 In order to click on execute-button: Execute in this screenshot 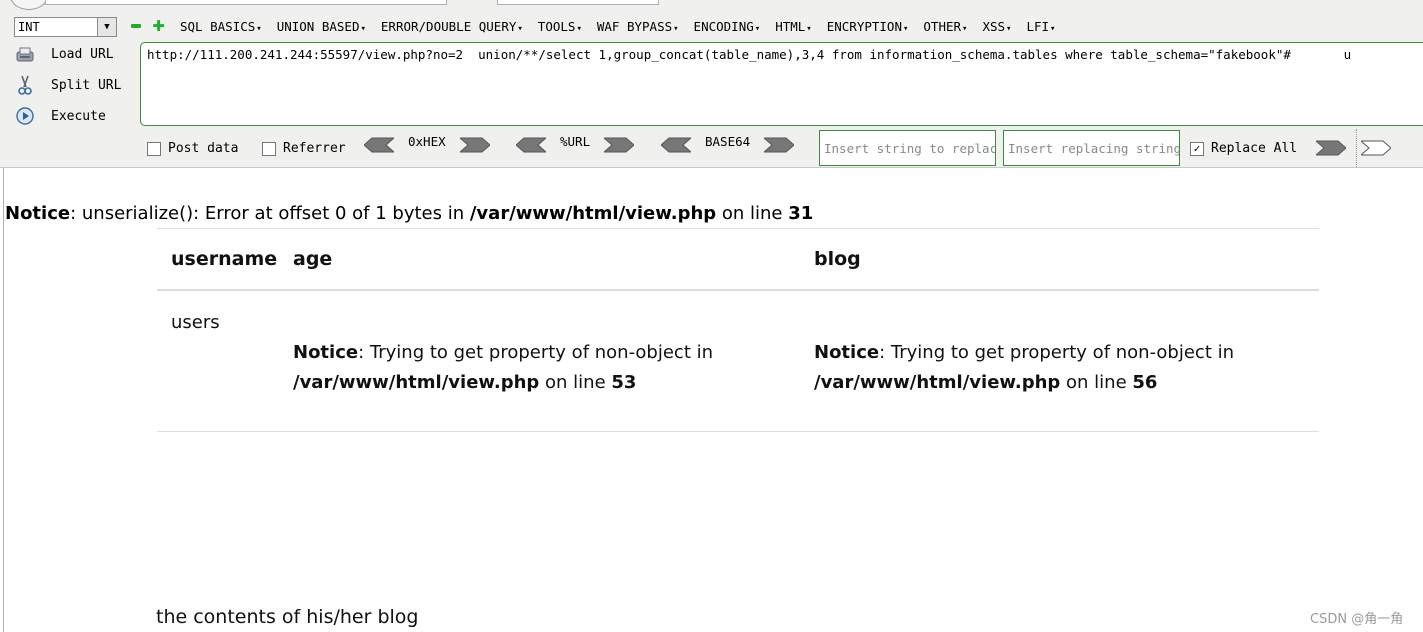, I will do `click(60, 116)`.